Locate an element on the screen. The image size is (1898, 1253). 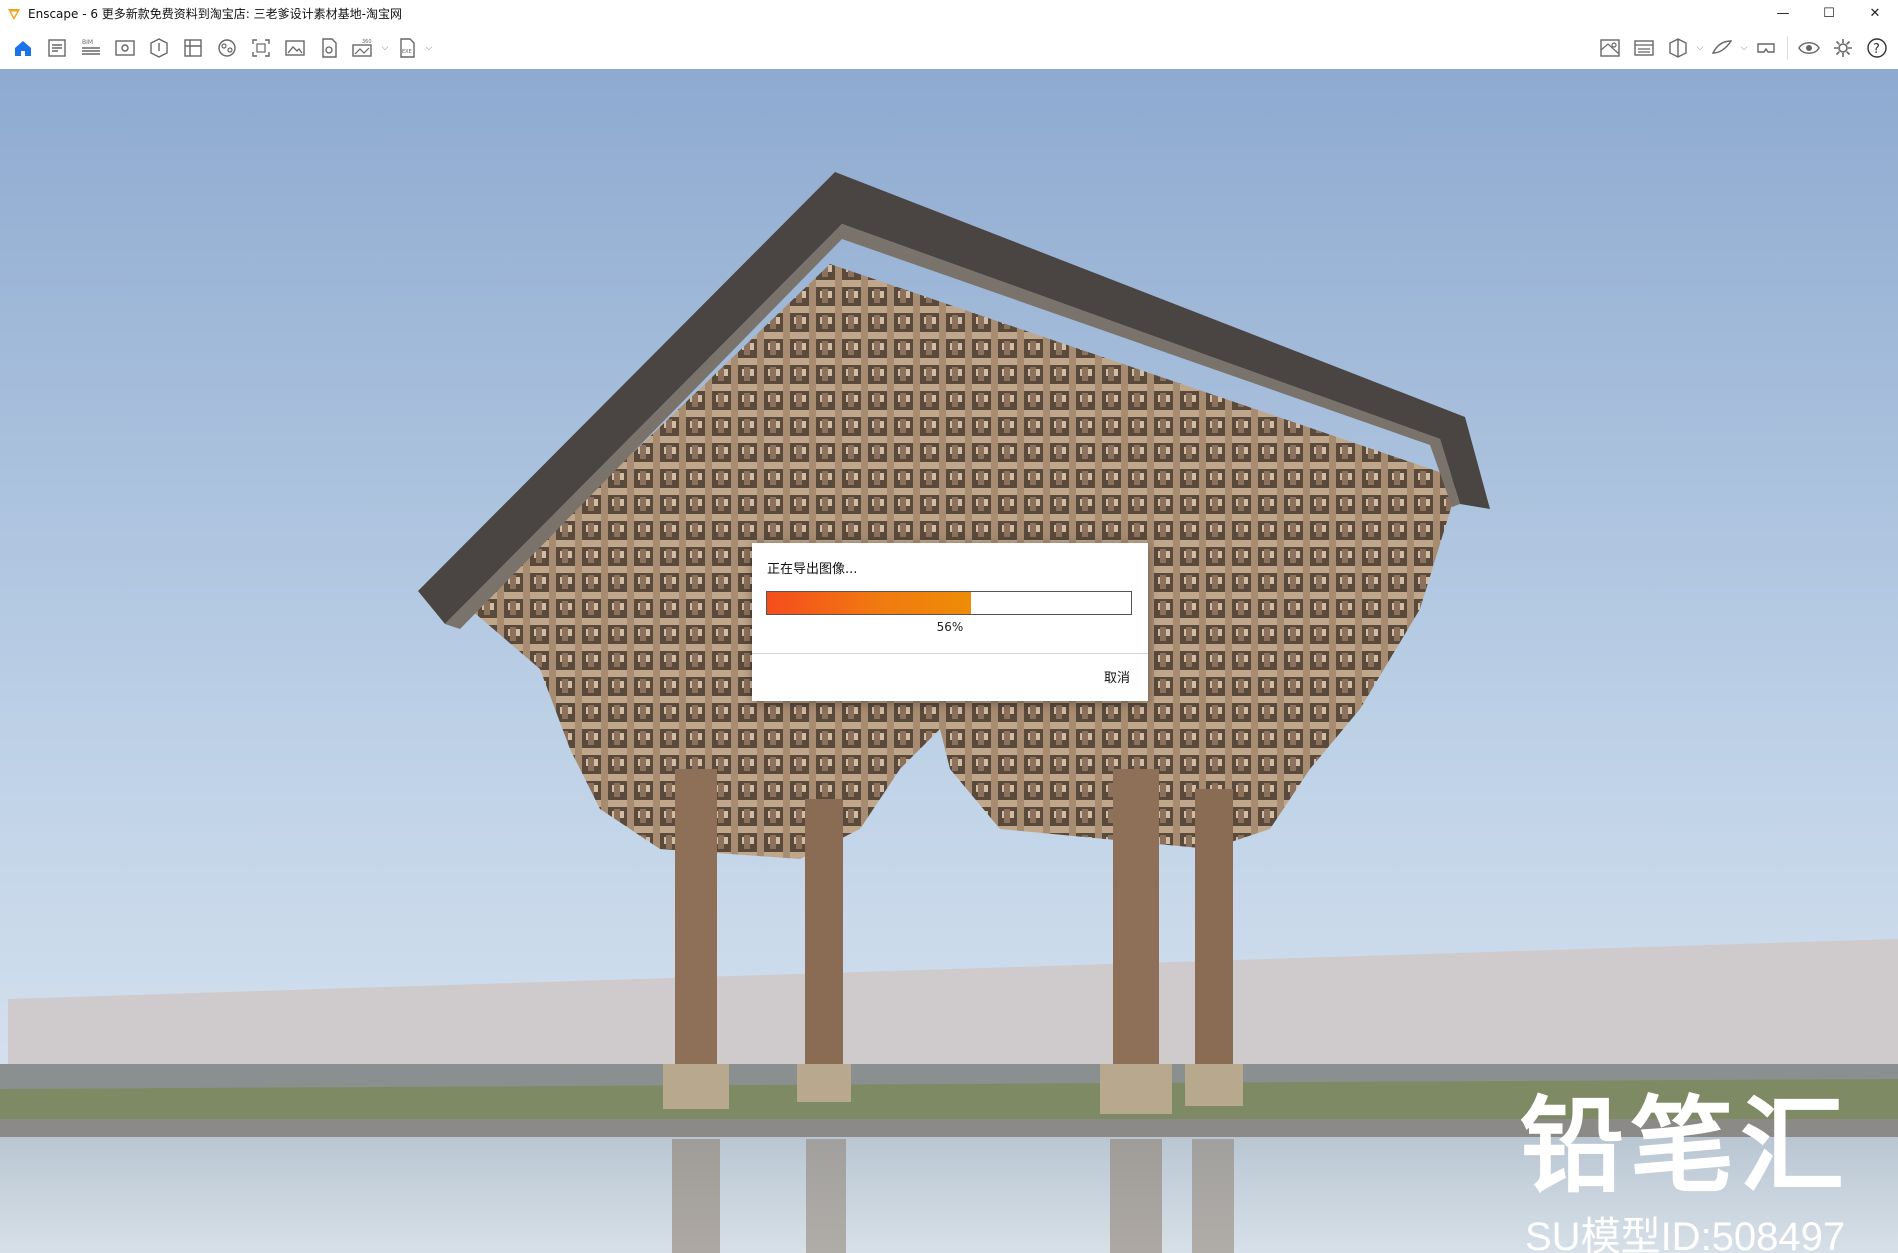
vr-headset-icon is located at coordinates (1766, 48).